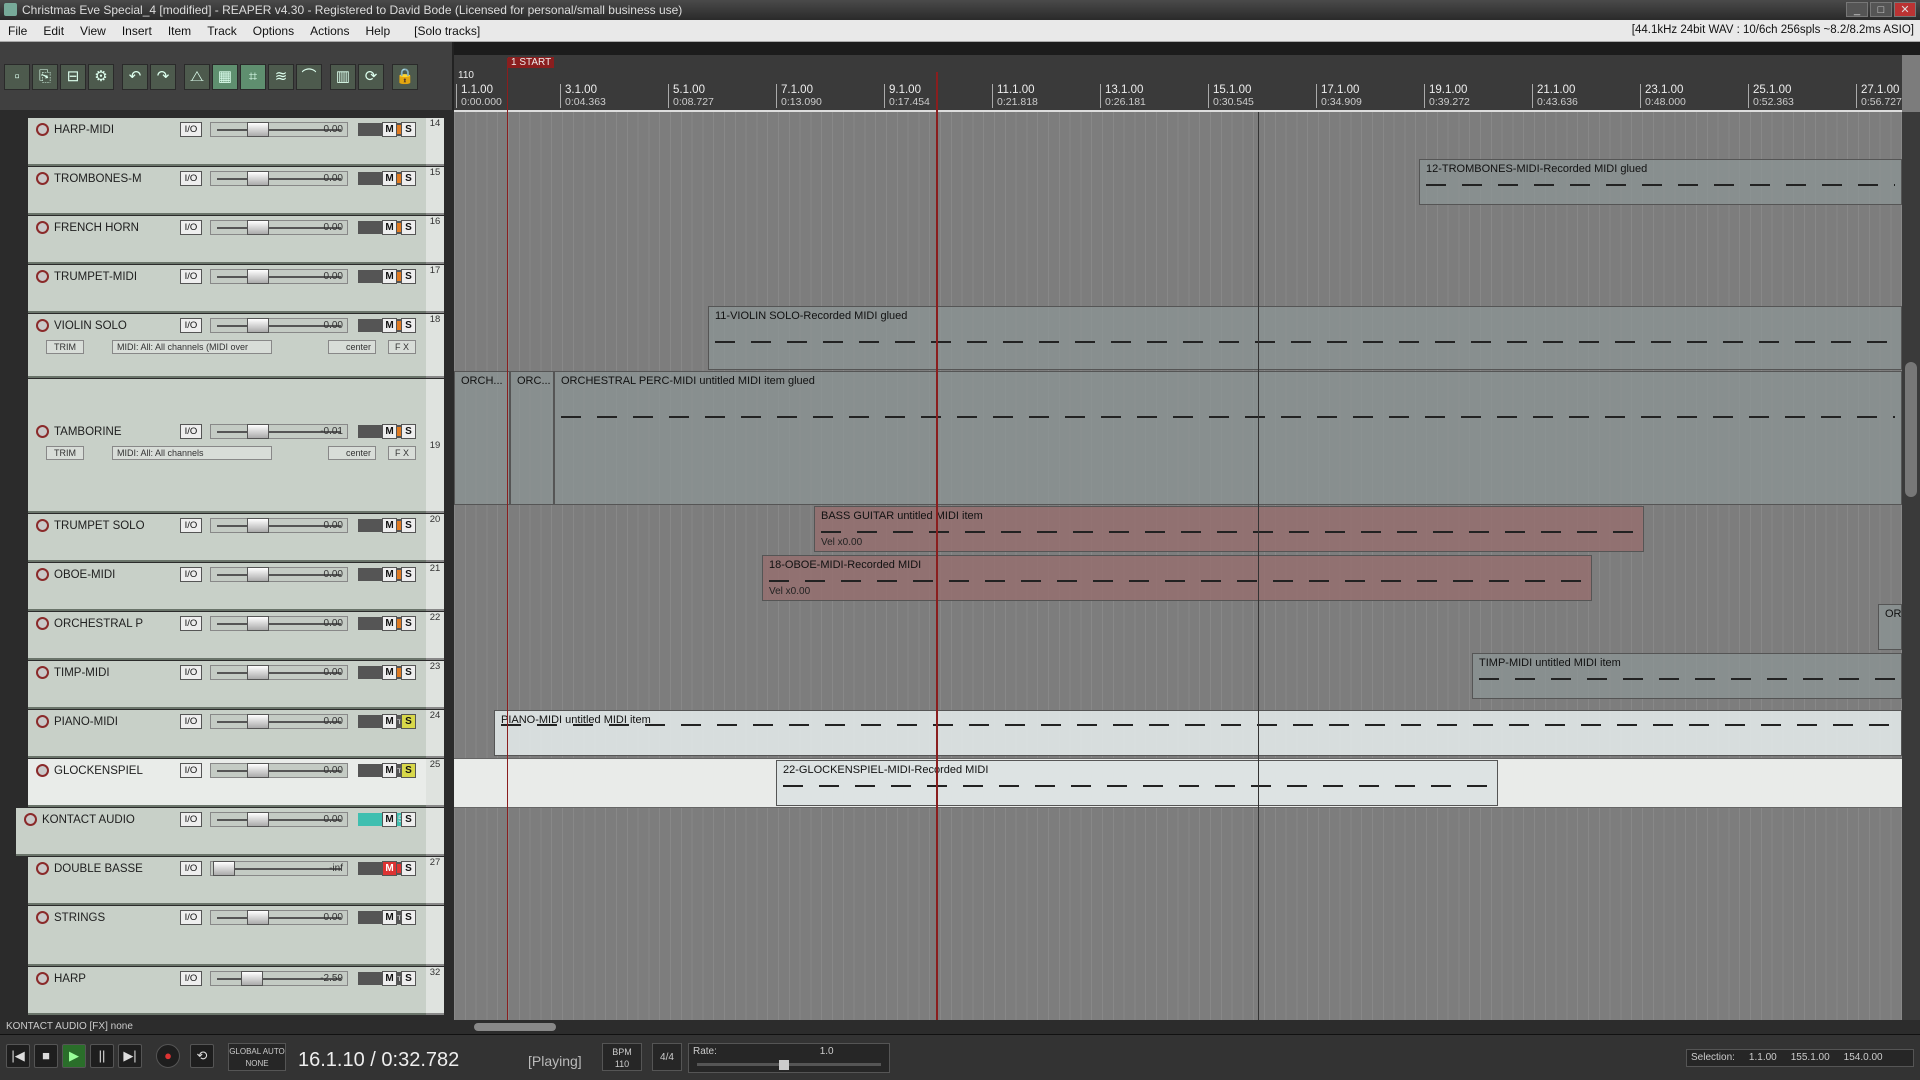  Describe the element at coordinates (227, 289) in the screenshot. I see `track-trumpet-midi: TRUMPET-MIDI I/O 0.00 M S` at that location.